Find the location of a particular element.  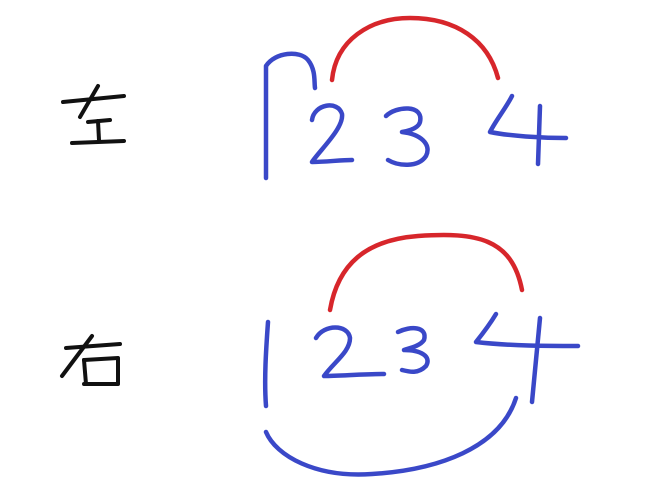

row-1-digit-4-stem is located at coordinates (539, 135).